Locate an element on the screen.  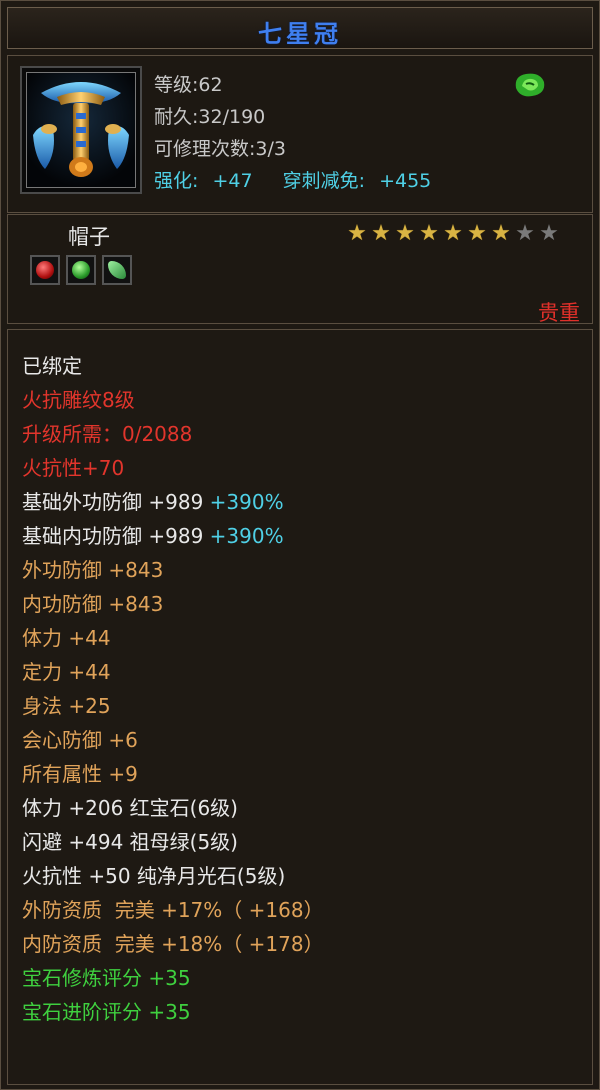
title-bar: 七星冠 is located at coordinates (300, 28).